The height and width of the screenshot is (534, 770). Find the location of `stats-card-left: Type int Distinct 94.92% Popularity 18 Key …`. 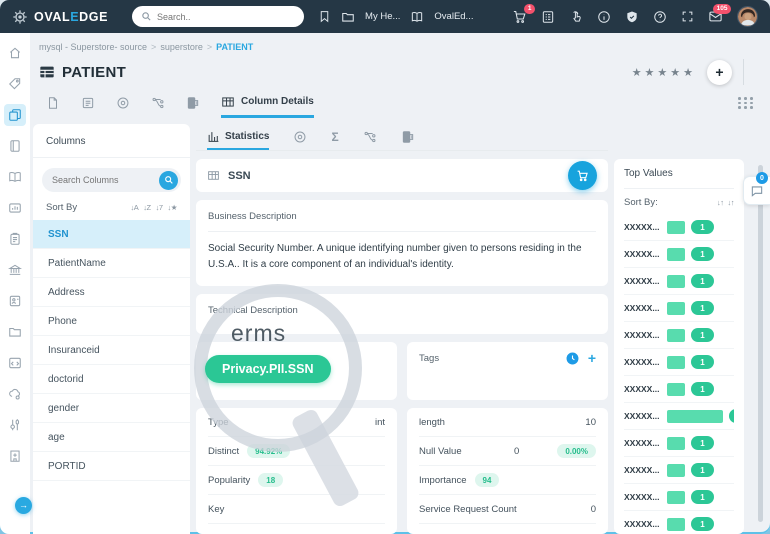

stats-card-left: Type int Distinct 94.92% Popularity 18 Key … is located at coordinates (296, 471).